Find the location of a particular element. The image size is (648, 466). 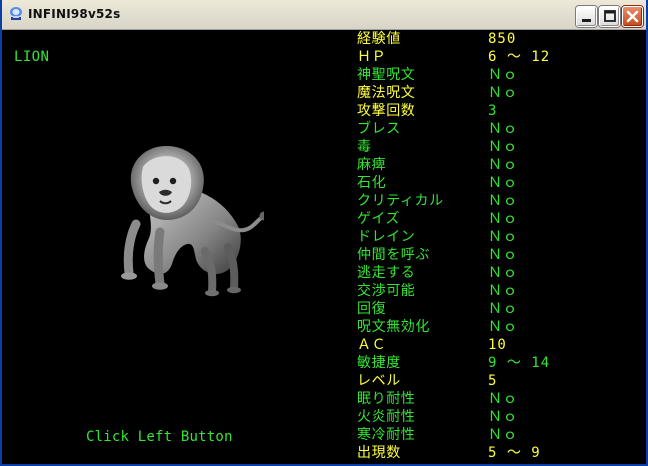

stat-row: ＨＰ 6 ～ 12 is located at coordinates (499, 57).